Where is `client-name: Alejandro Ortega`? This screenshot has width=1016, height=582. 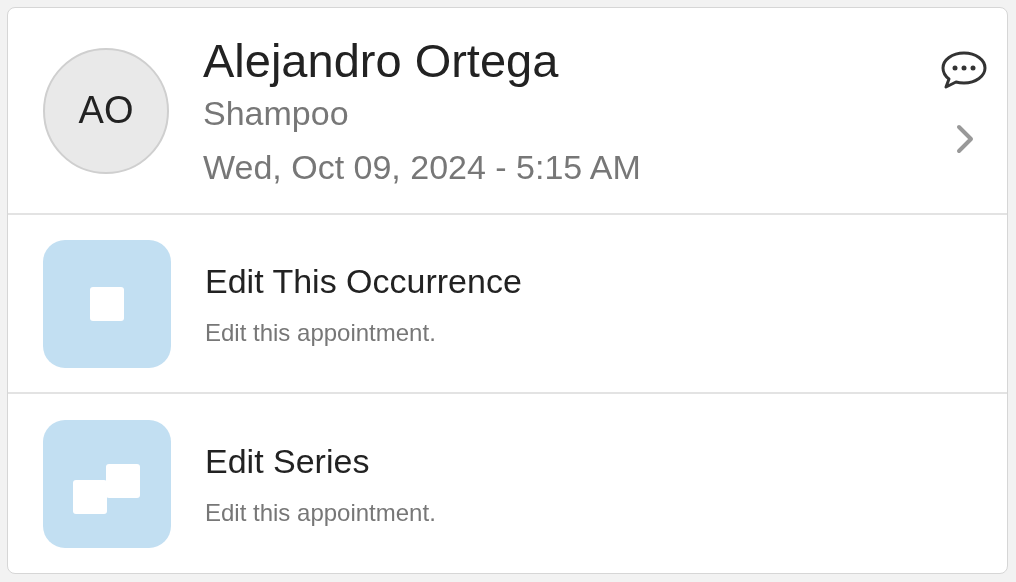 client-name: Alejandro Ortega is located at coordinates (381, 60).